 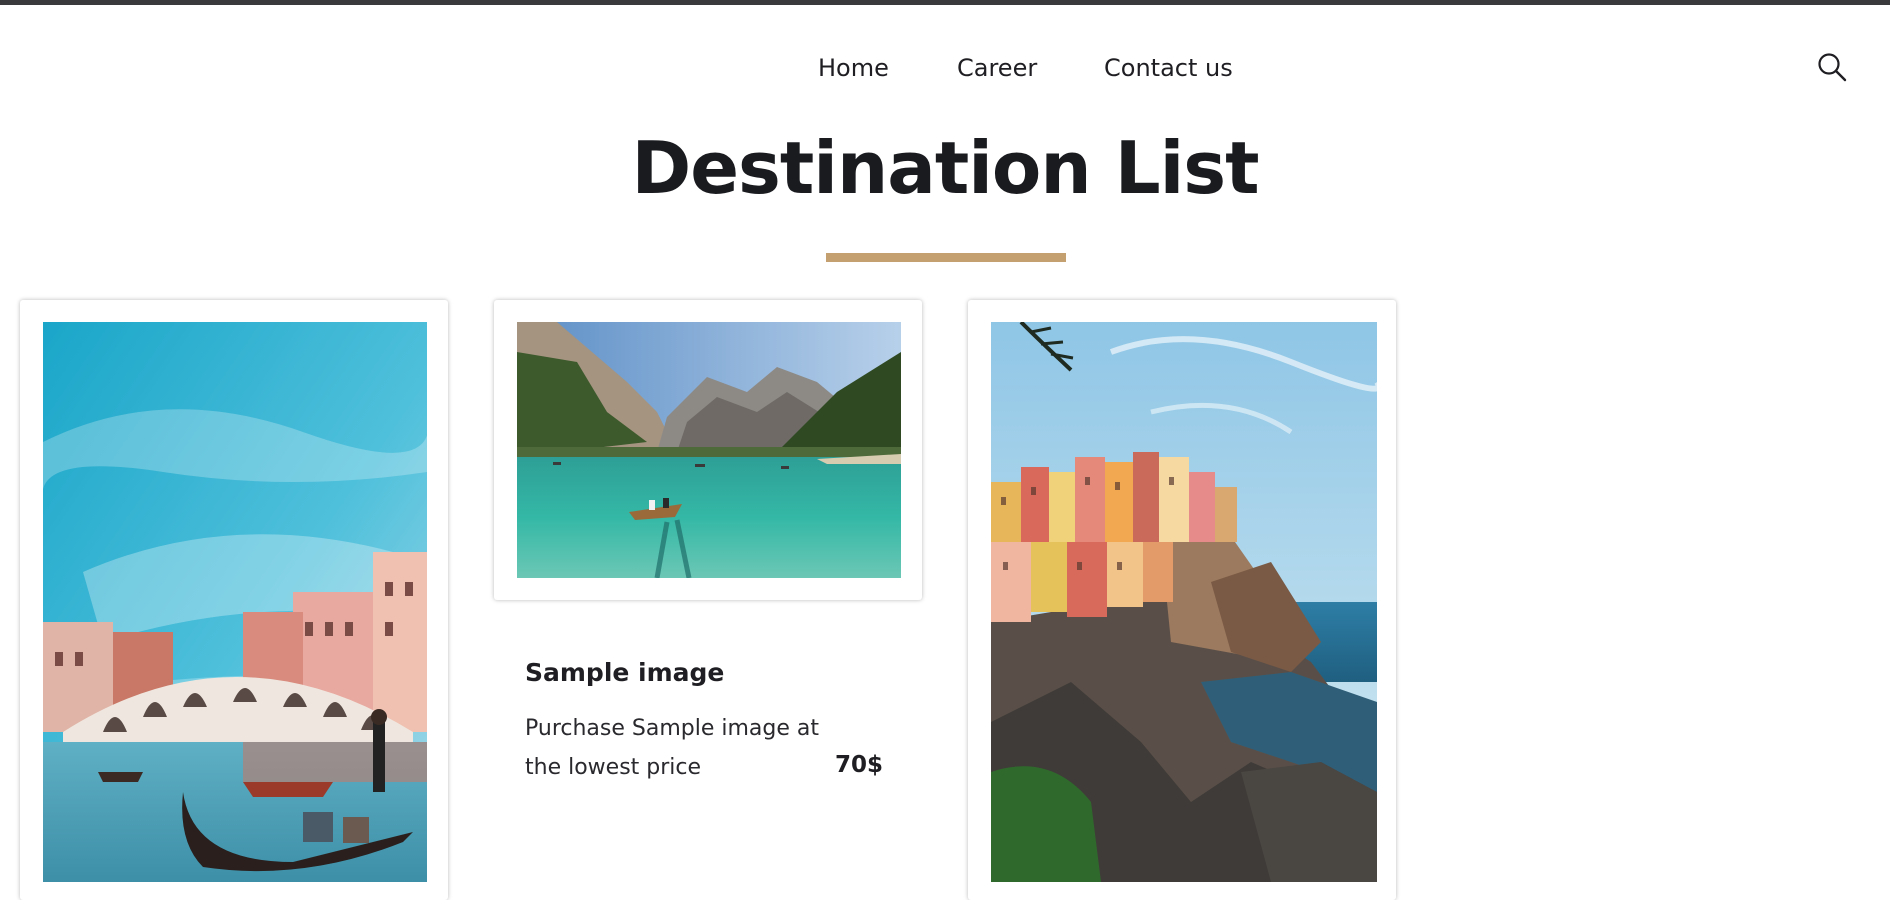 What do you see at coordinates (946, 257) in the screenshot?
I see `title-underline` at bounding box center [946, 257].